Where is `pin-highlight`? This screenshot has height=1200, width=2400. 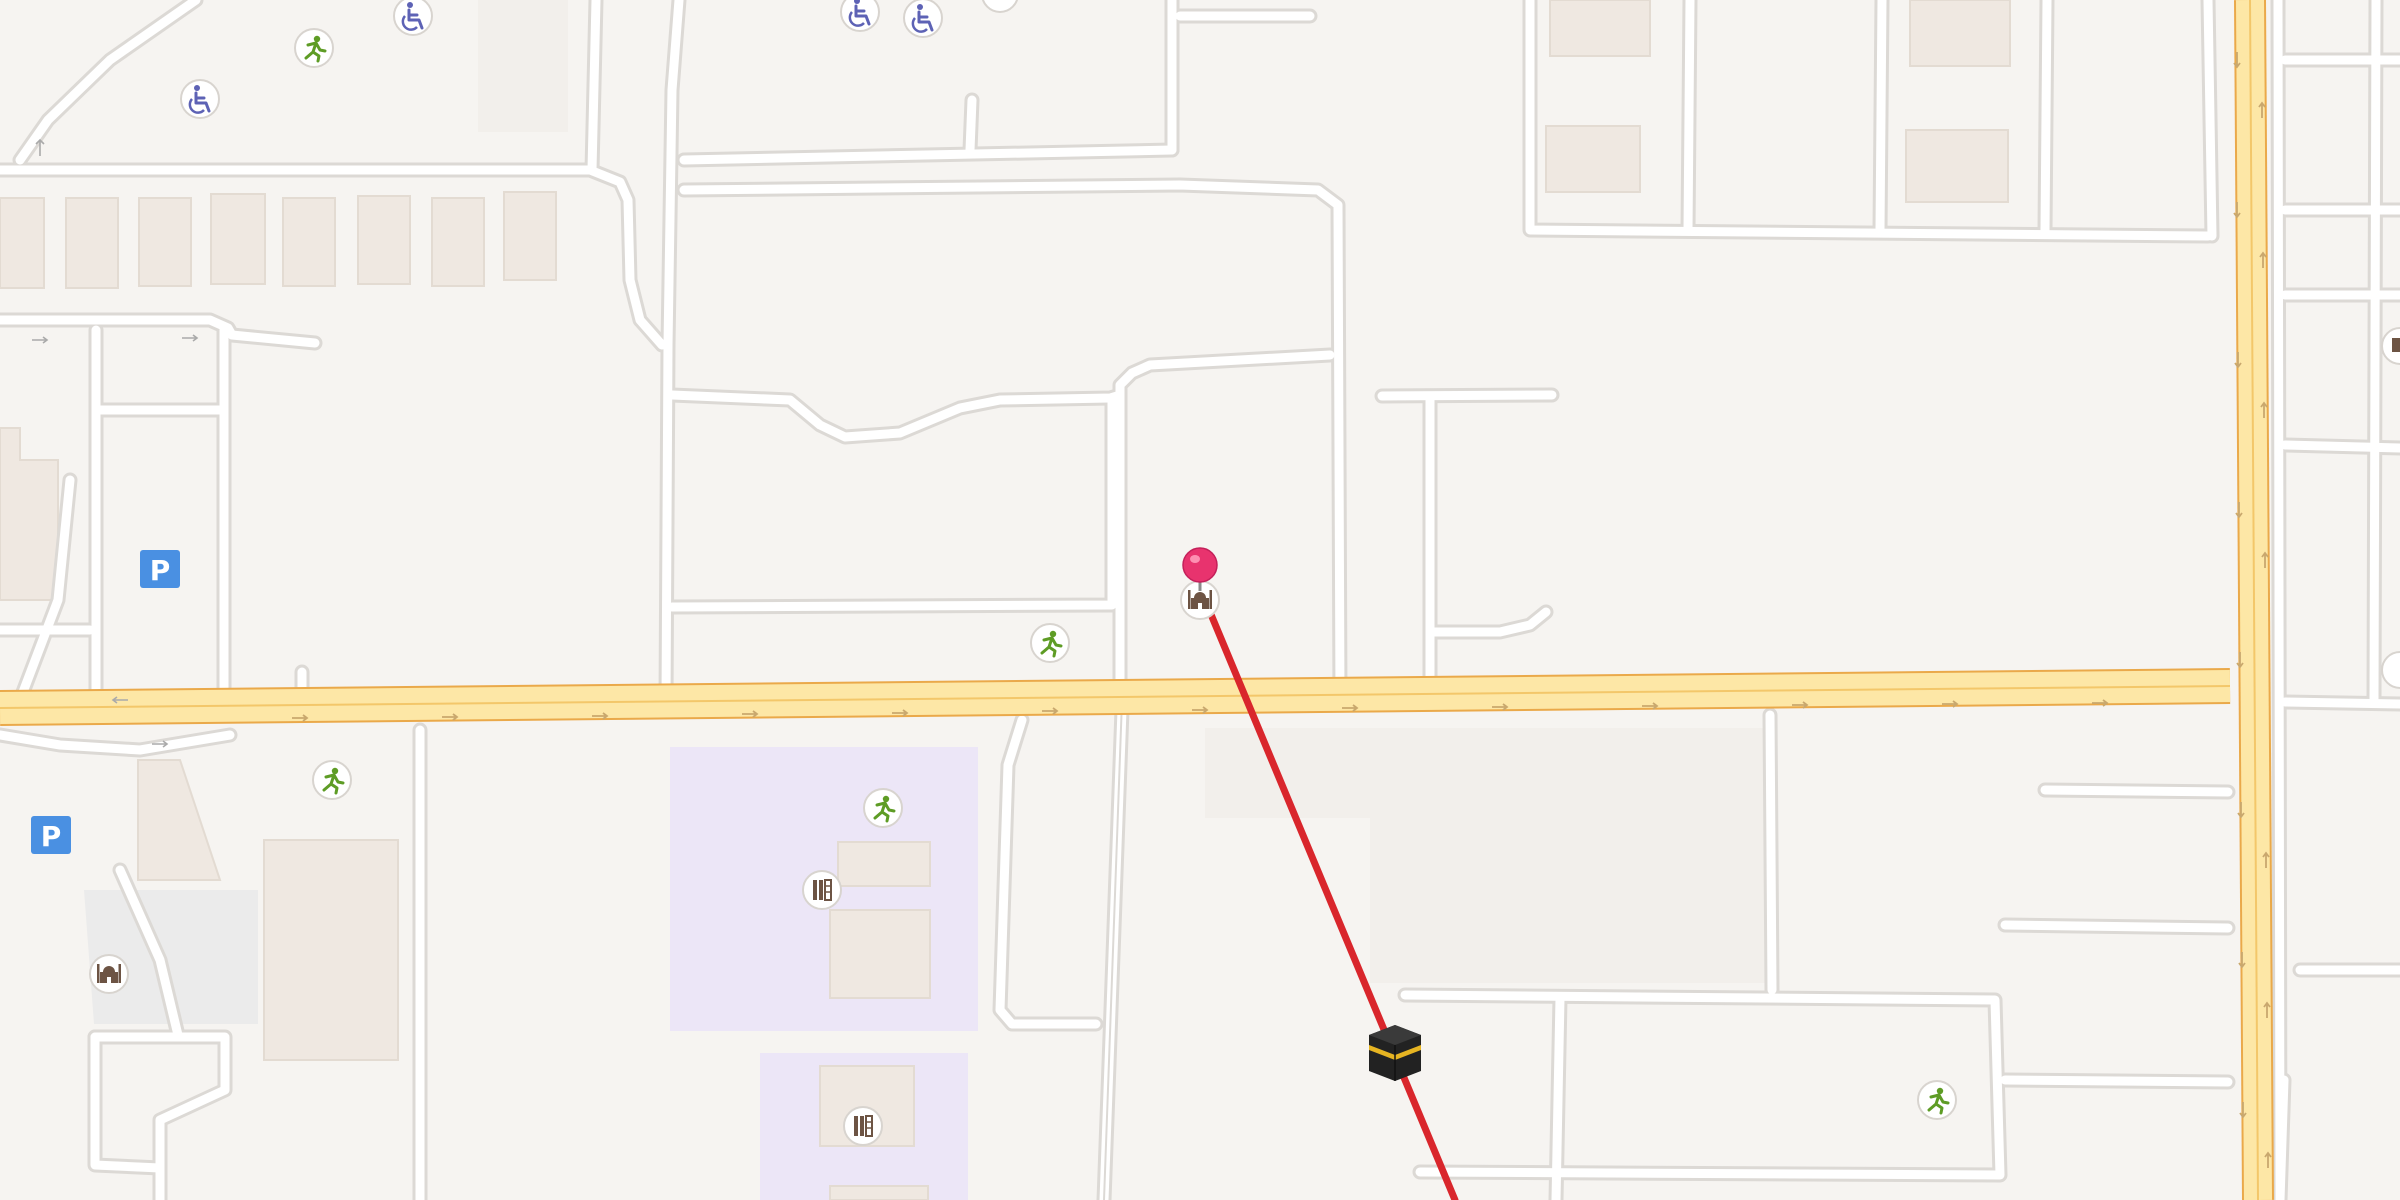 pin-highlight is located at coordinates (1195, 559).